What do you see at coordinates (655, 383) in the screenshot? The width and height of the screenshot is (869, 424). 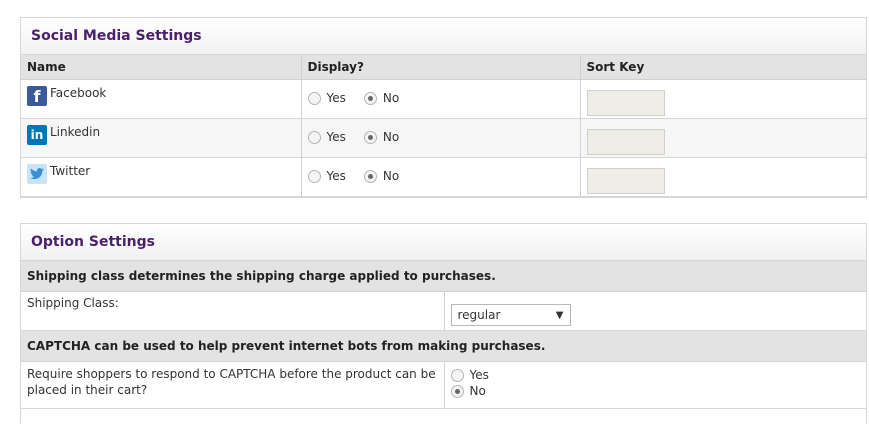 I see `captcha-radio-group: Yes No` at bounding box center [655, 383].